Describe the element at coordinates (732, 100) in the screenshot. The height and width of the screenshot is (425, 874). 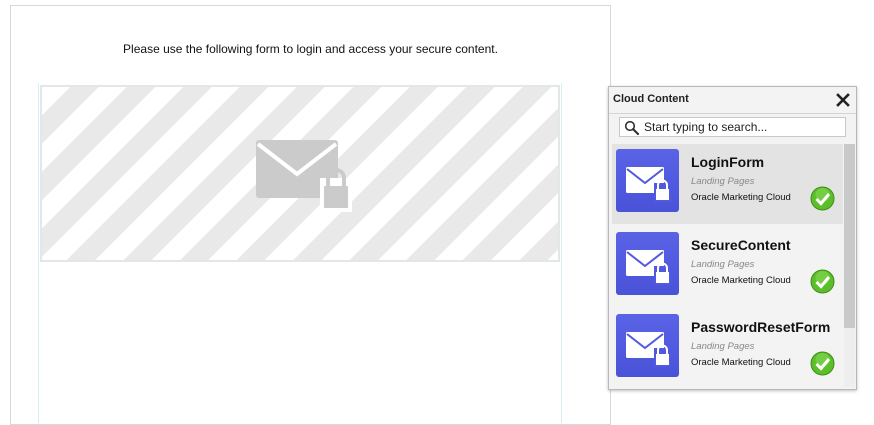
I see `panel-header: Cloud Content` at that location.